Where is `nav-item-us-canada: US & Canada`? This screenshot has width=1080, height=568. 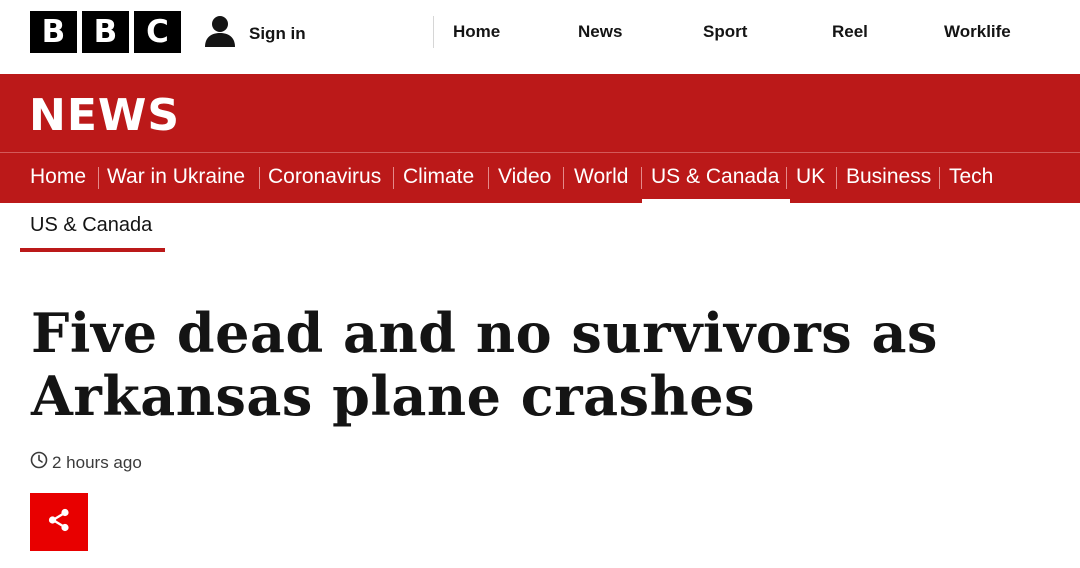
nav-item-us-canada: US & Canada is located at coordinates (716, 178).